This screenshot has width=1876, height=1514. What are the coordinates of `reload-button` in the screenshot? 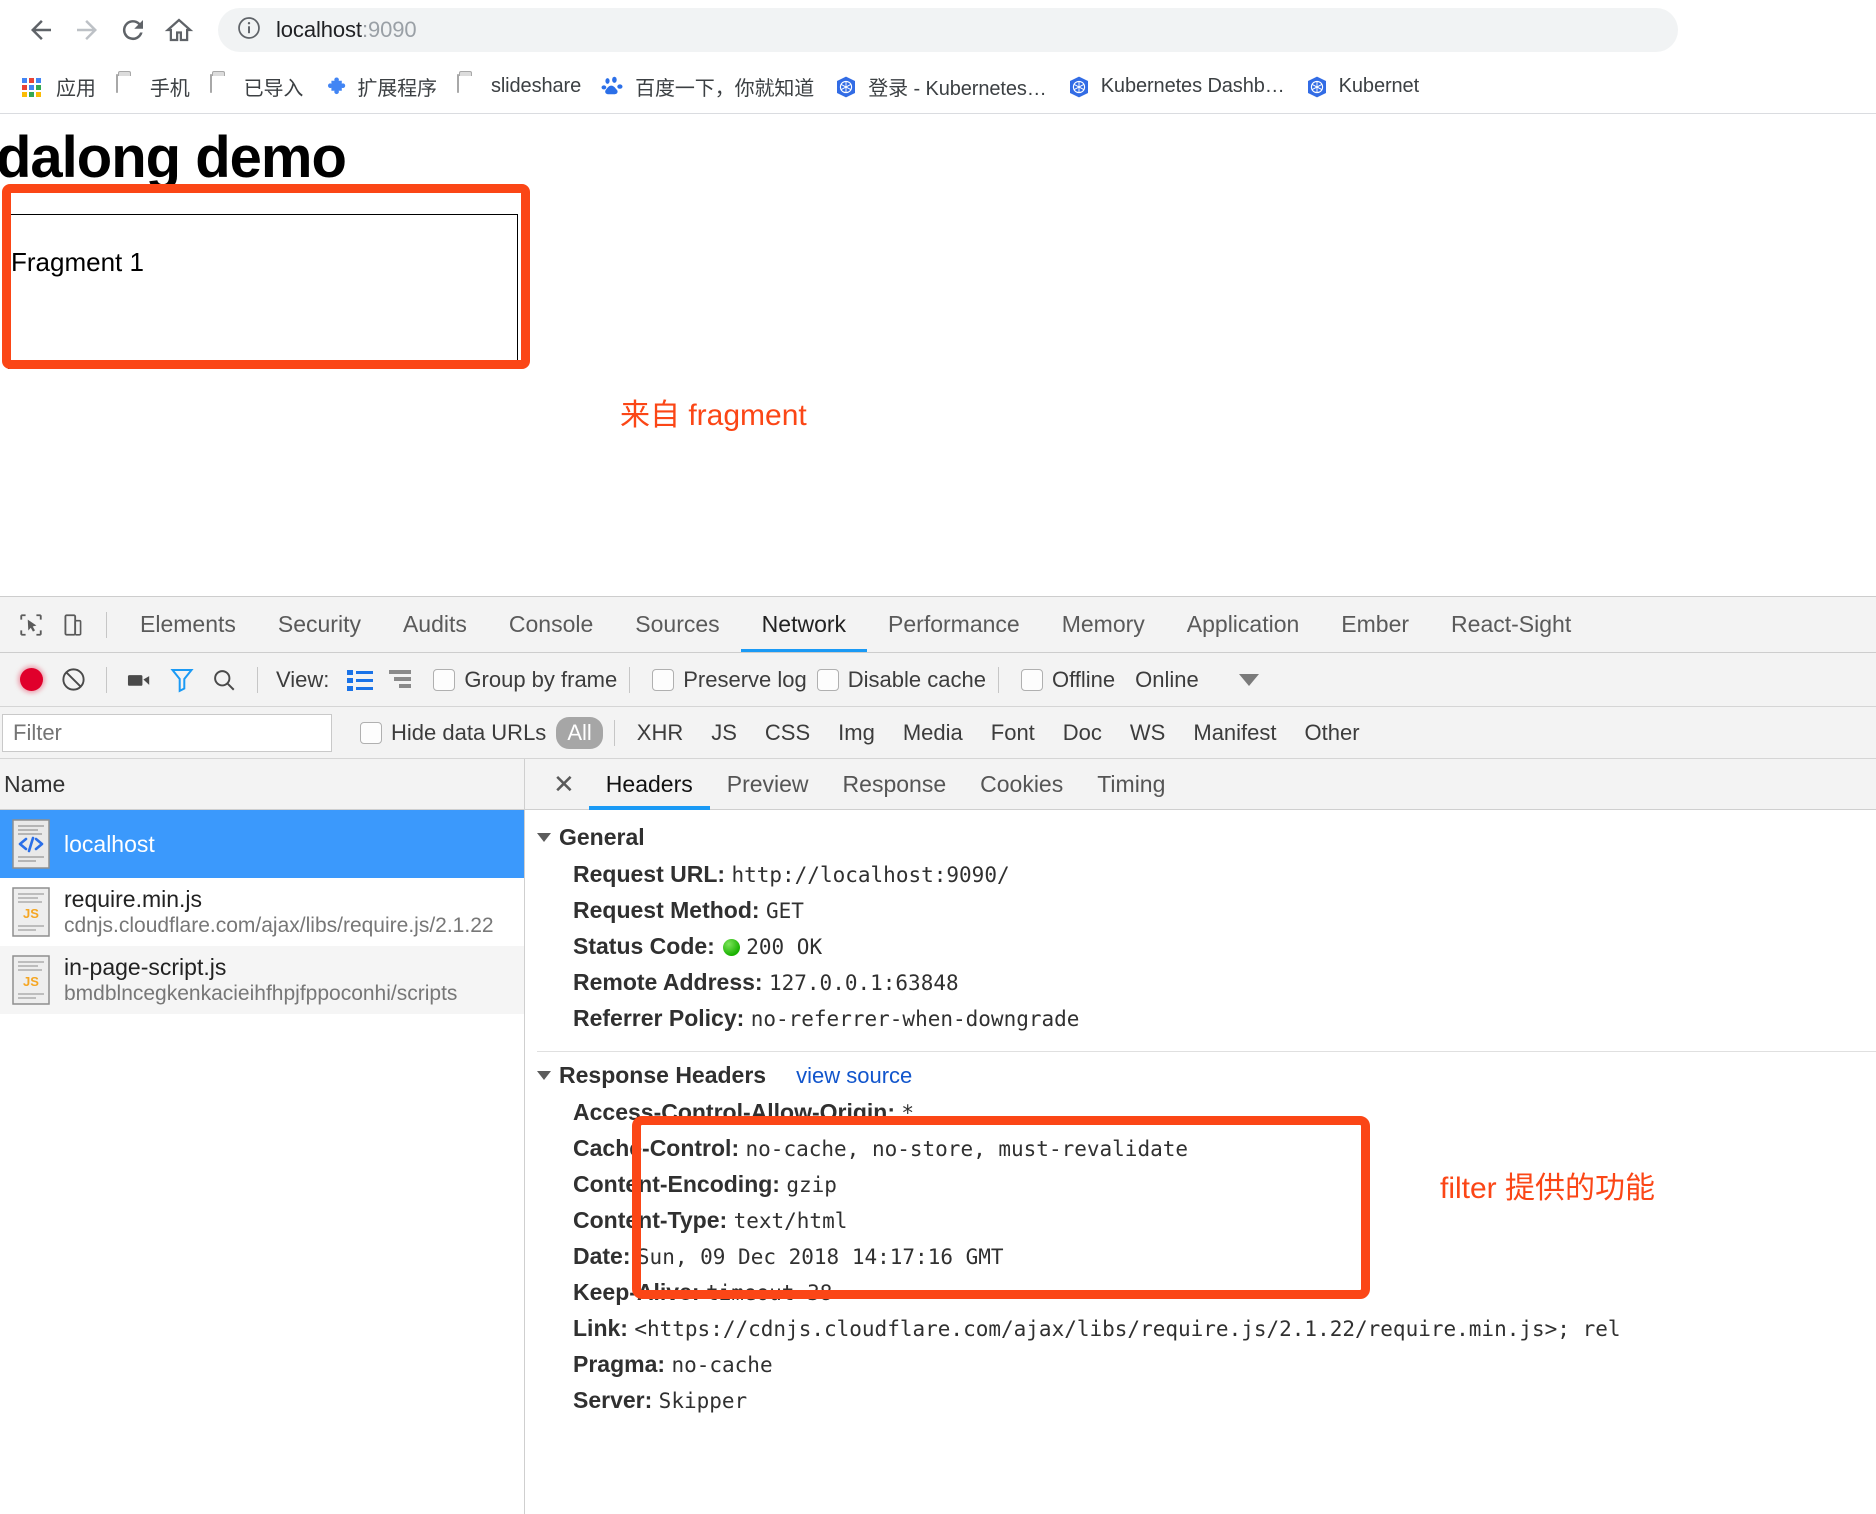 It's located at (133, 30).